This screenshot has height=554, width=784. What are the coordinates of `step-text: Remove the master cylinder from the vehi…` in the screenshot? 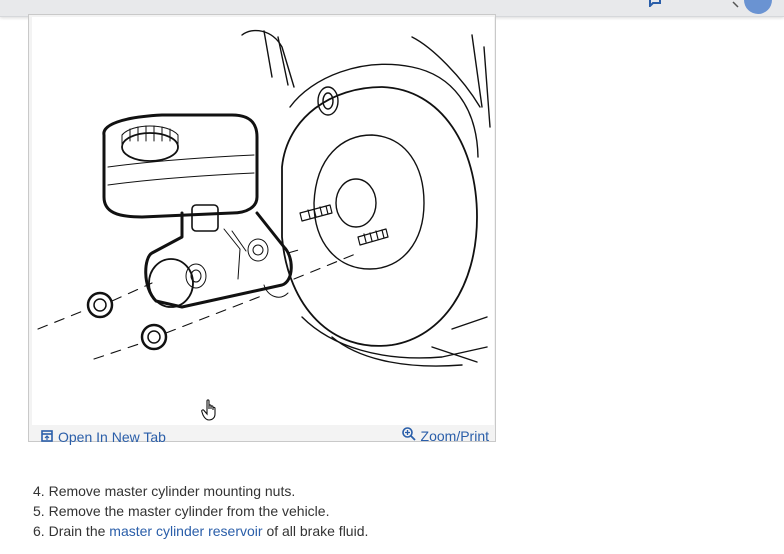 It's located at (189, 511).